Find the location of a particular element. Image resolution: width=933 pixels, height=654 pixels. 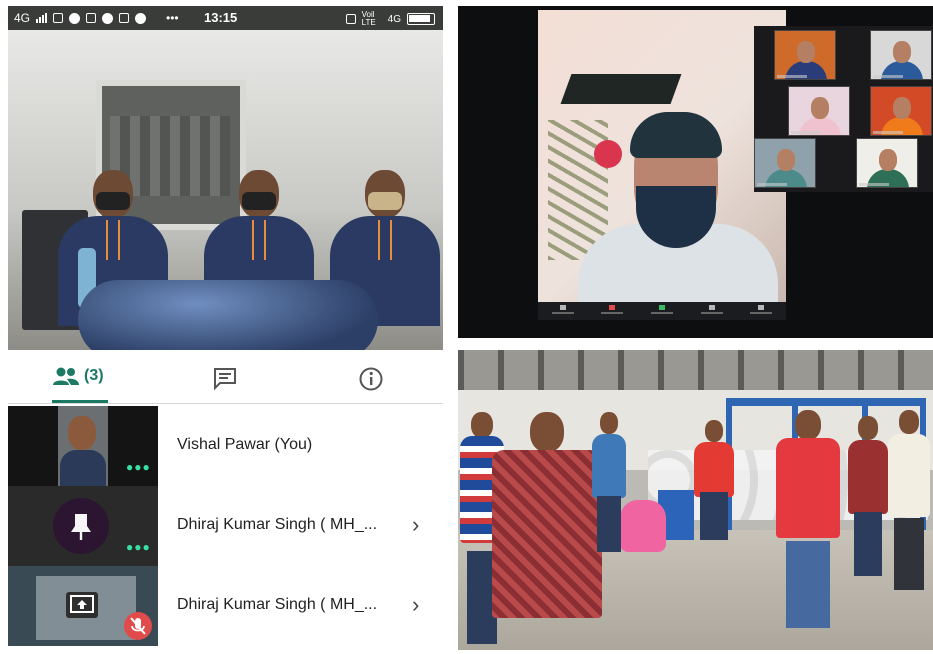

share-screen-toolbar-icon is located at coordinates (662, 311).